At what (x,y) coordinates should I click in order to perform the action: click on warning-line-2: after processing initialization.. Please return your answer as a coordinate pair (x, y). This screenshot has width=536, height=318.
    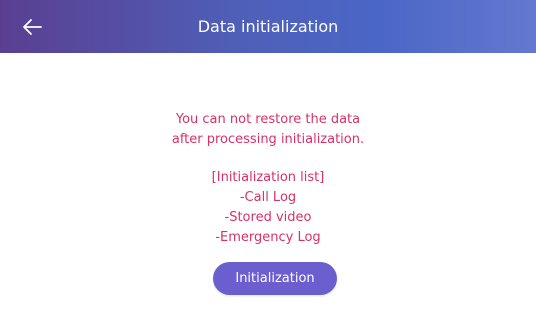
    Looking at the image, I should click on (268, 139).